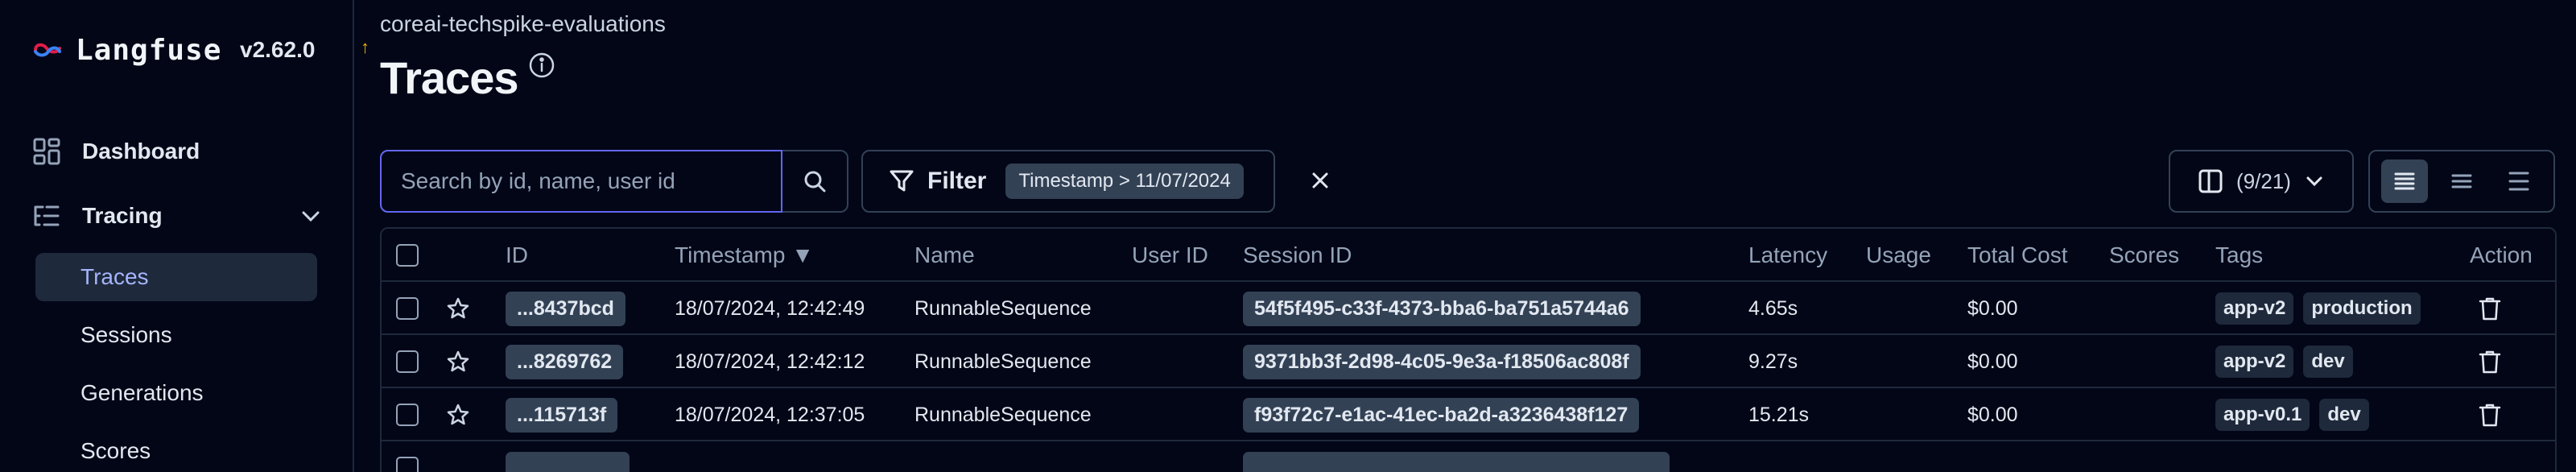 Image resolution: width=2576 pixels, height=472 pixels. What do you see at coordinates (1898, 255) in the screenshot?
I see `column-usage: Usage` at bounding box center [1898, 255].